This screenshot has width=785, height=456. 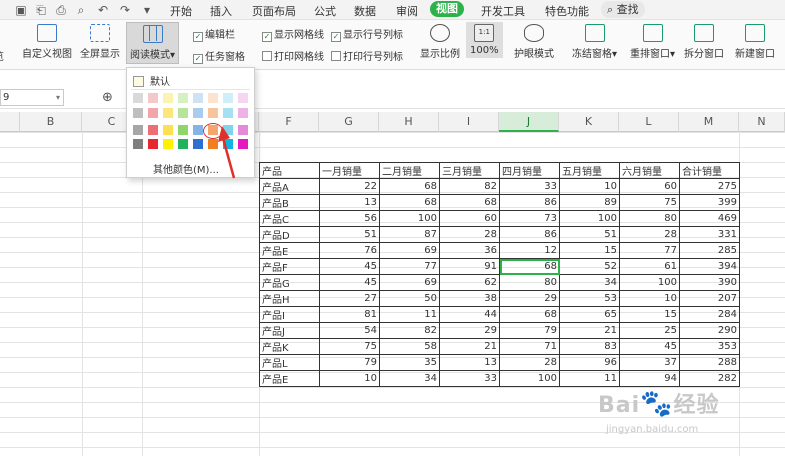 What do you see at coordinates (367, 57) in the screenshot?
I see `checkbox-print-row-col-headers: 打印行号列标` at bounding box center [367, 57].